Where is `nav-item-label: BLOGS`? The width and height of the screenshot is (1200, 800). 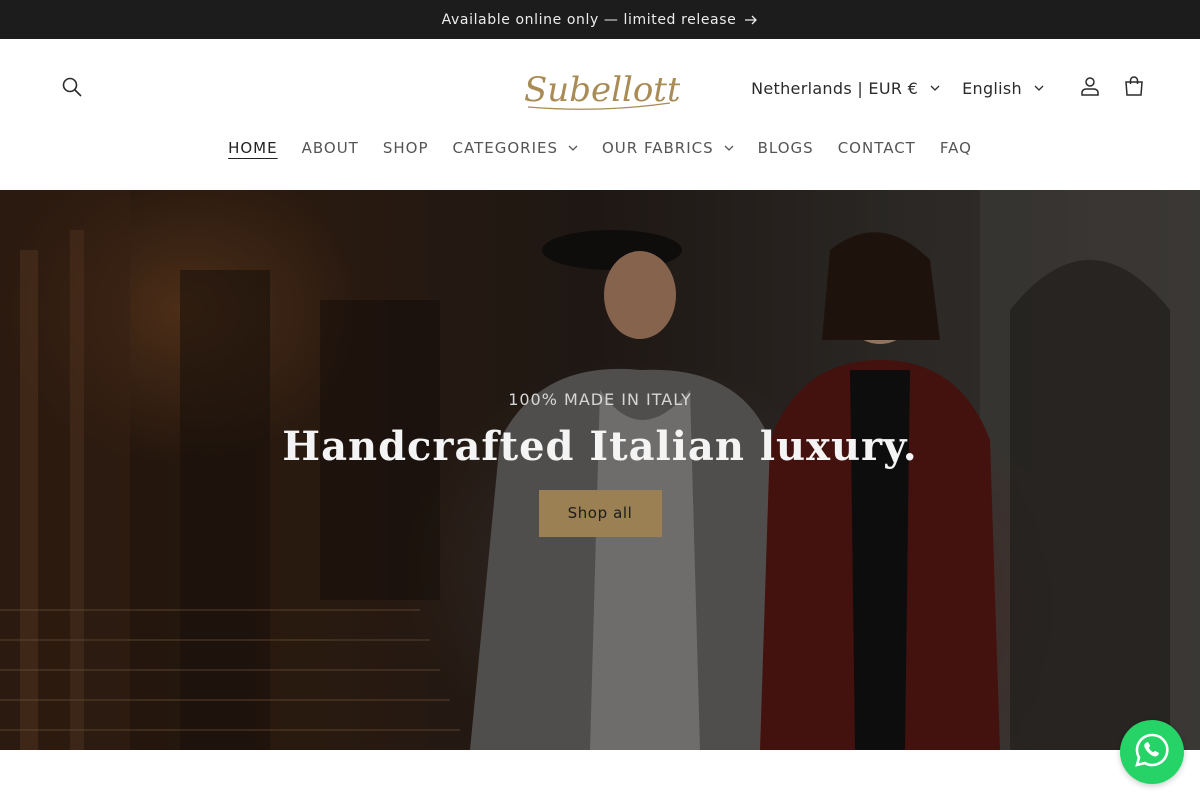
nav-item-label: BLOGS is located at coordinates (785, 148).